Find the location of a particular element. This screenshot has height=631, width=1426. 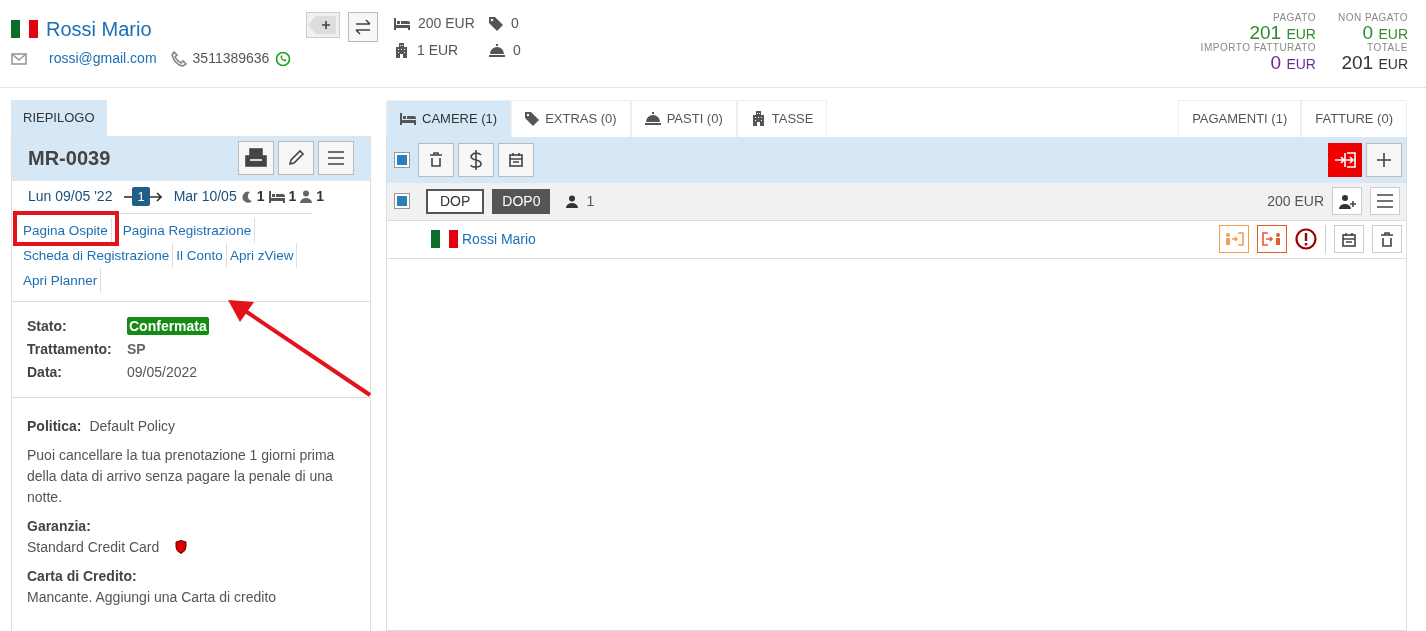

credit-card-status: Mancante. is located at coordinates (60, 596).